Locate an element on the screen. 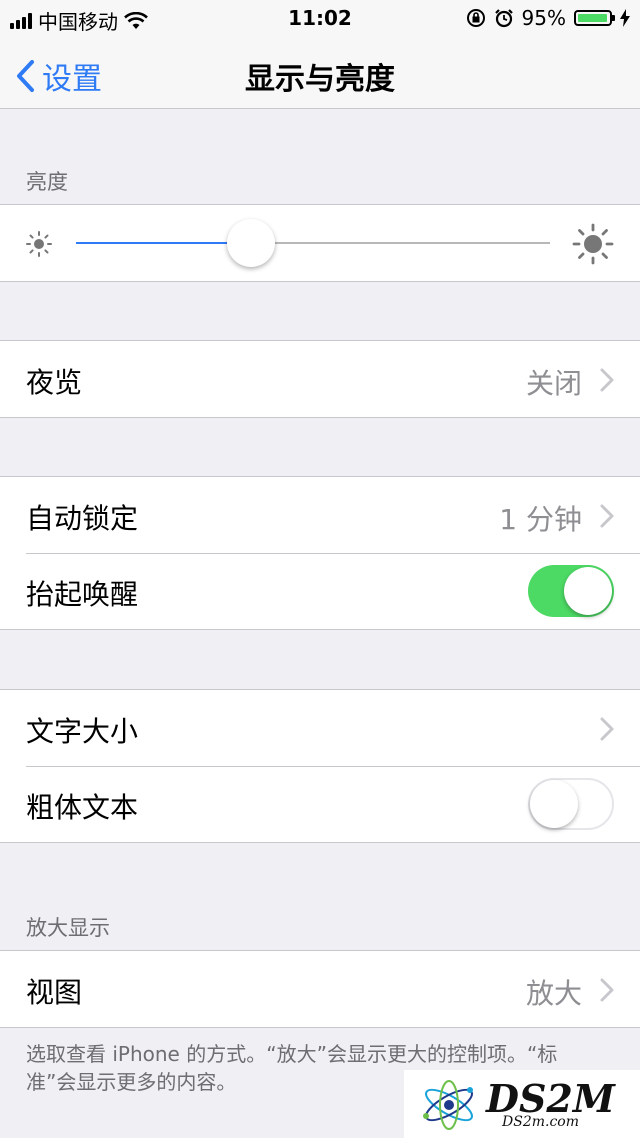 The width and height of the screenshot is (640, 1138). battery-icon is located at coordinates (594, 18).